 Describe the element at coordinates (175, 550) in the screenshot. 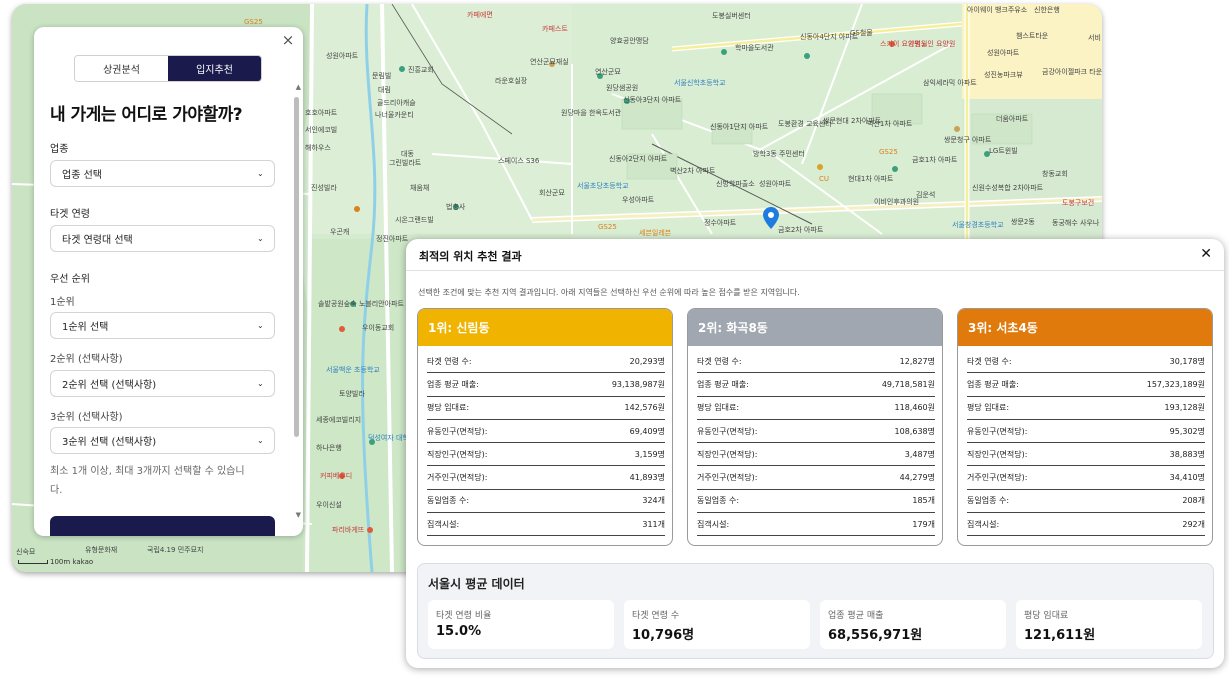

I see `map-label: 국립4.19 민주묘지` at that location.